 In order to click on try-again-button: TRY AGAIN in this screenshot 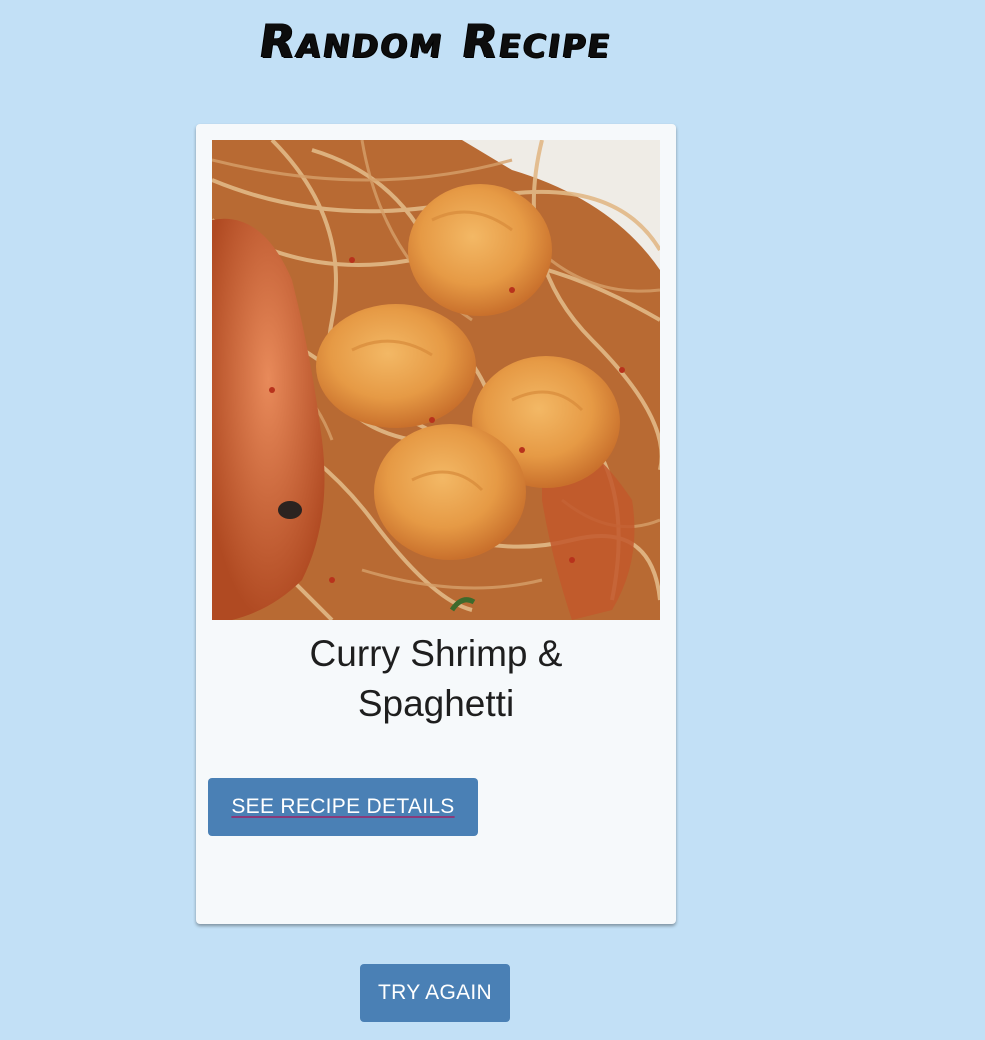, I will do `click(435, 993)`.